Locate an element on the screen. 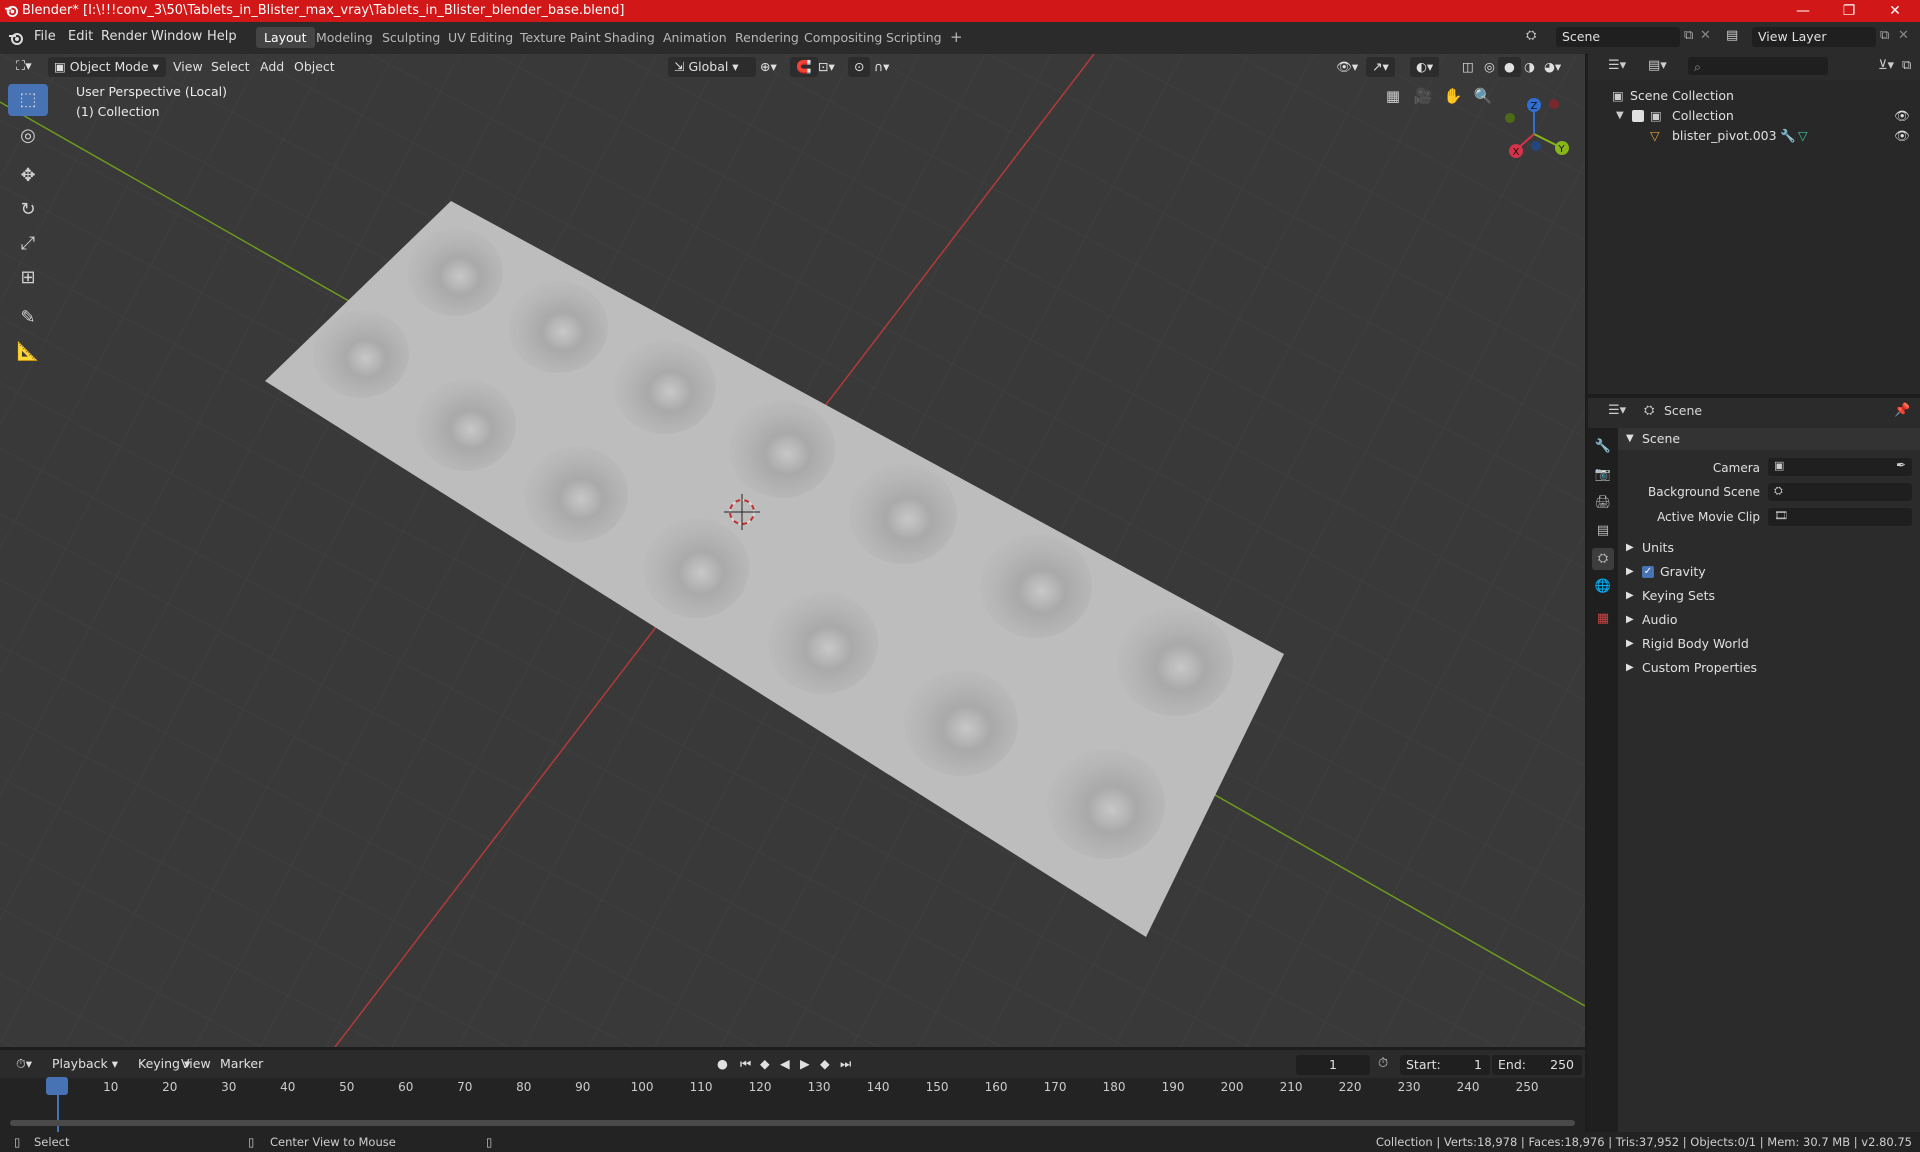 The height and width of the screenshot is (1152, 1920). new-scene-icon: ⧉ is located at coordinates (1688, 35).